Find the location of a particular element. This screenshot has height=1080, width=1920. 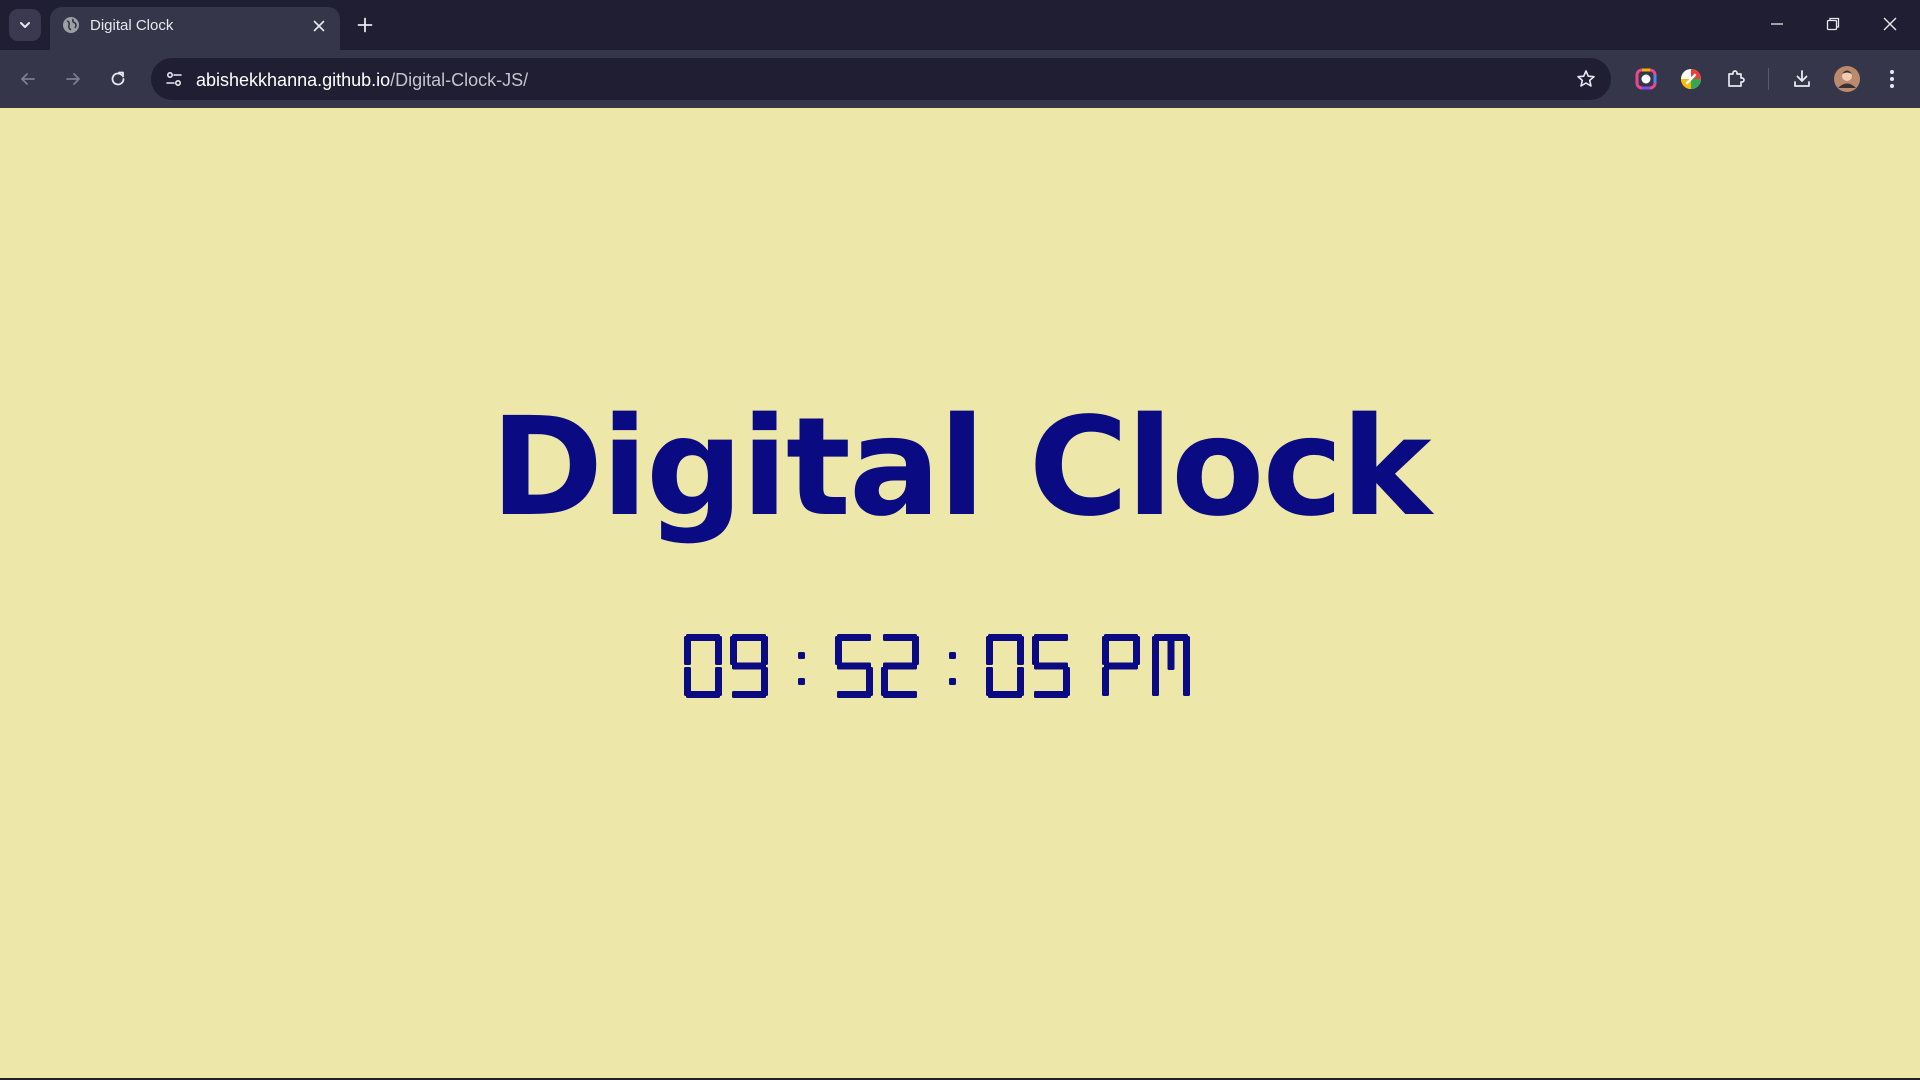

clock-colon-1-dot-top is located at coordinates (801, 655).